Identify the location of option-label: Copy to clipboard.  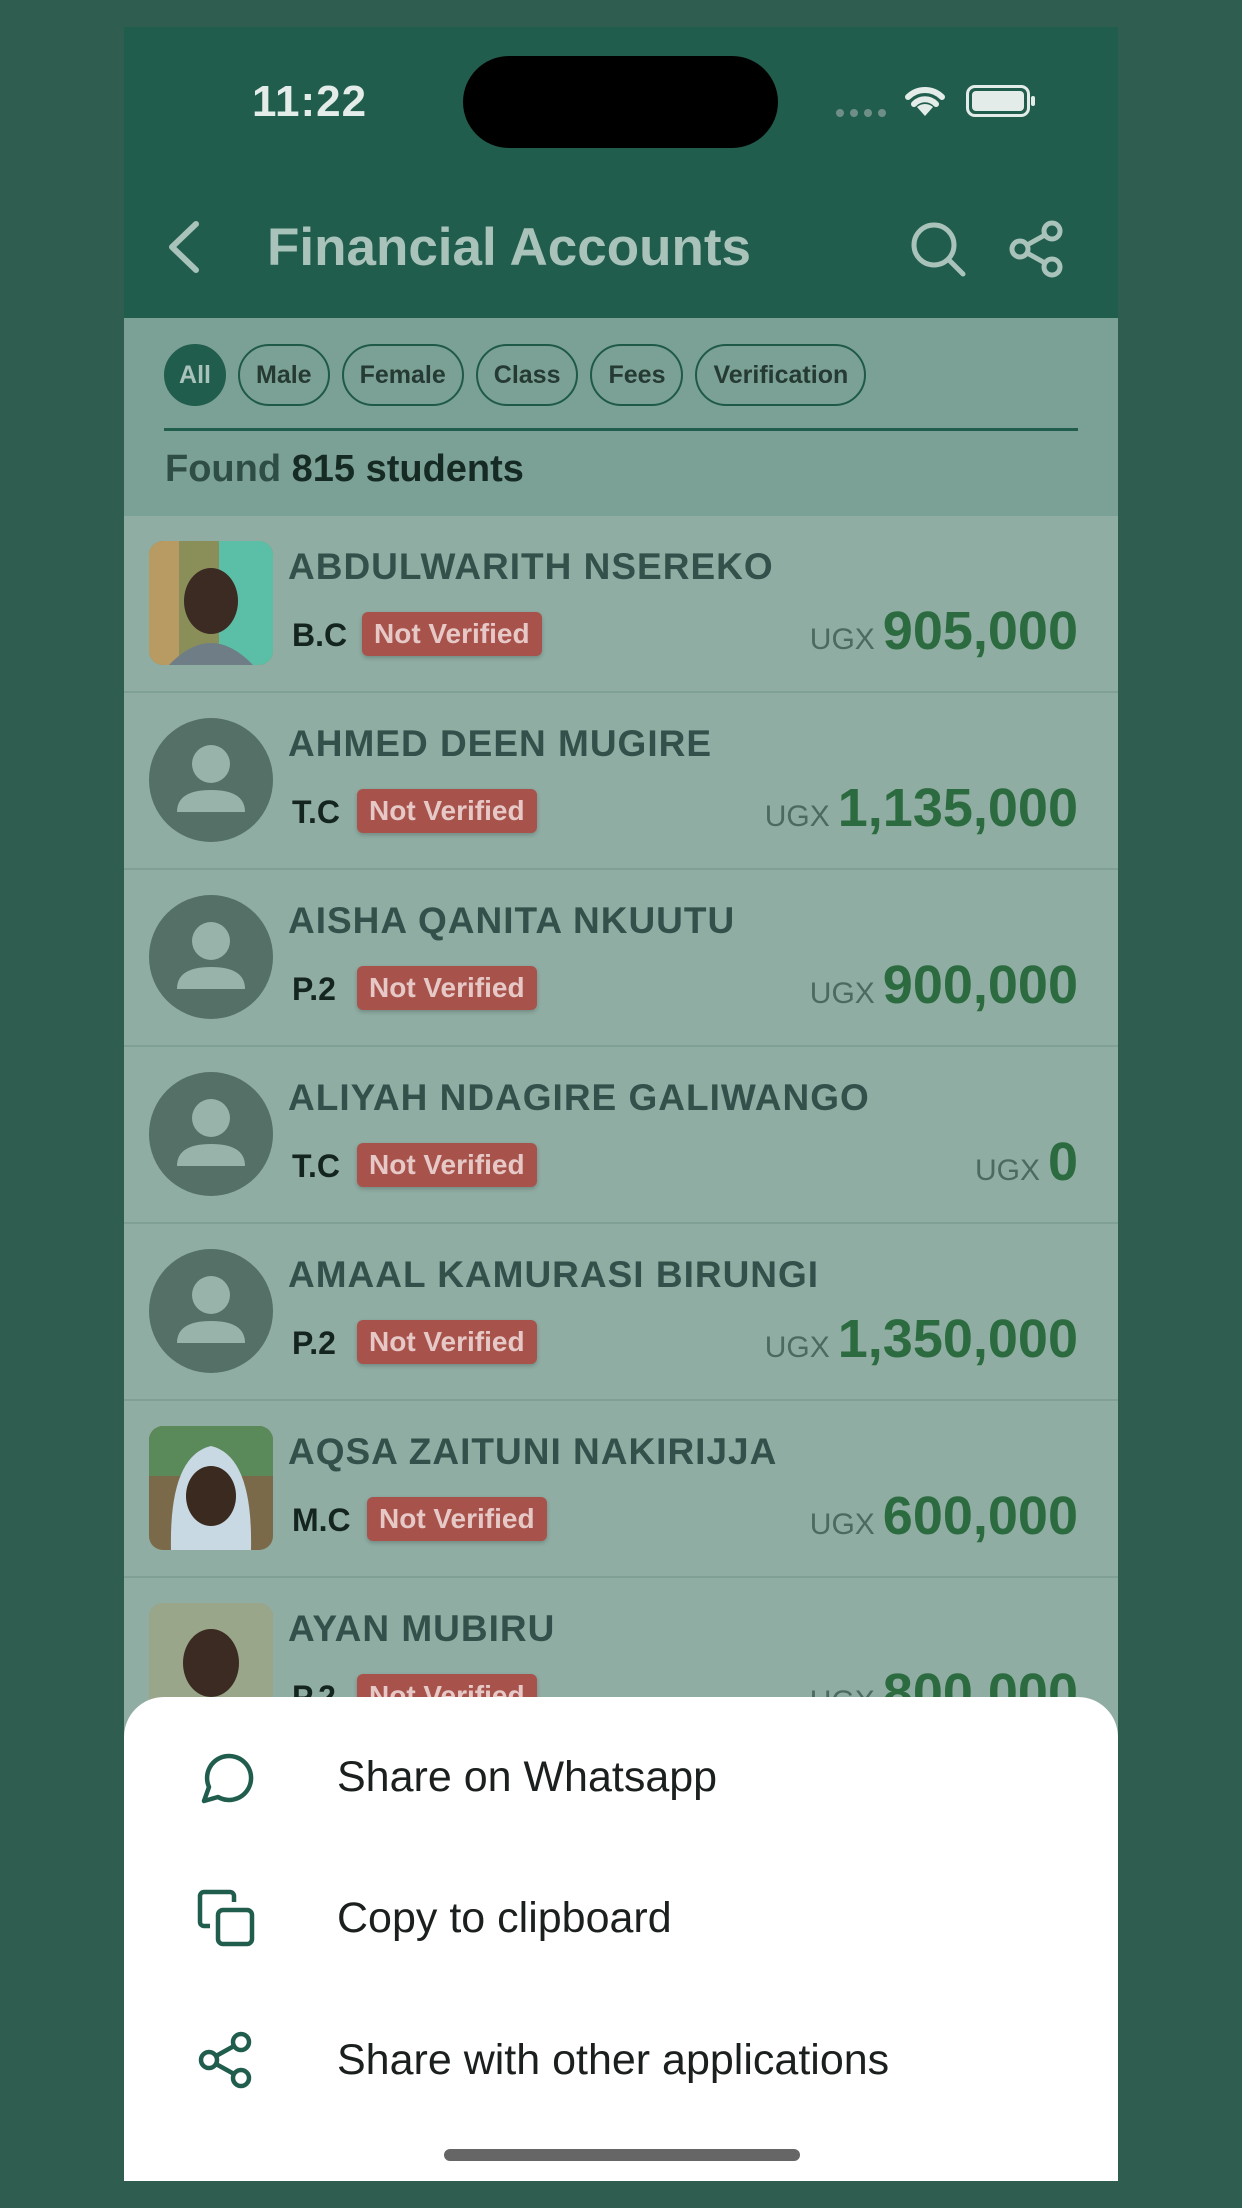
(504, 1917).